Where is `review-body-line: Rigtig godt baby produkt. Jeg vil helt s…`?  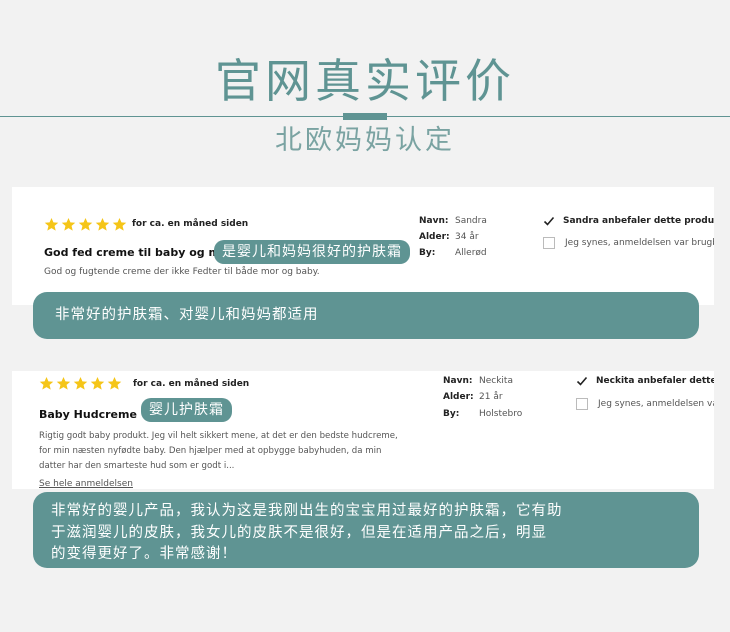
review-body-line: Rigtig godt baby produkt. Jeg vil helt s… is located at coordinates (218, 436).